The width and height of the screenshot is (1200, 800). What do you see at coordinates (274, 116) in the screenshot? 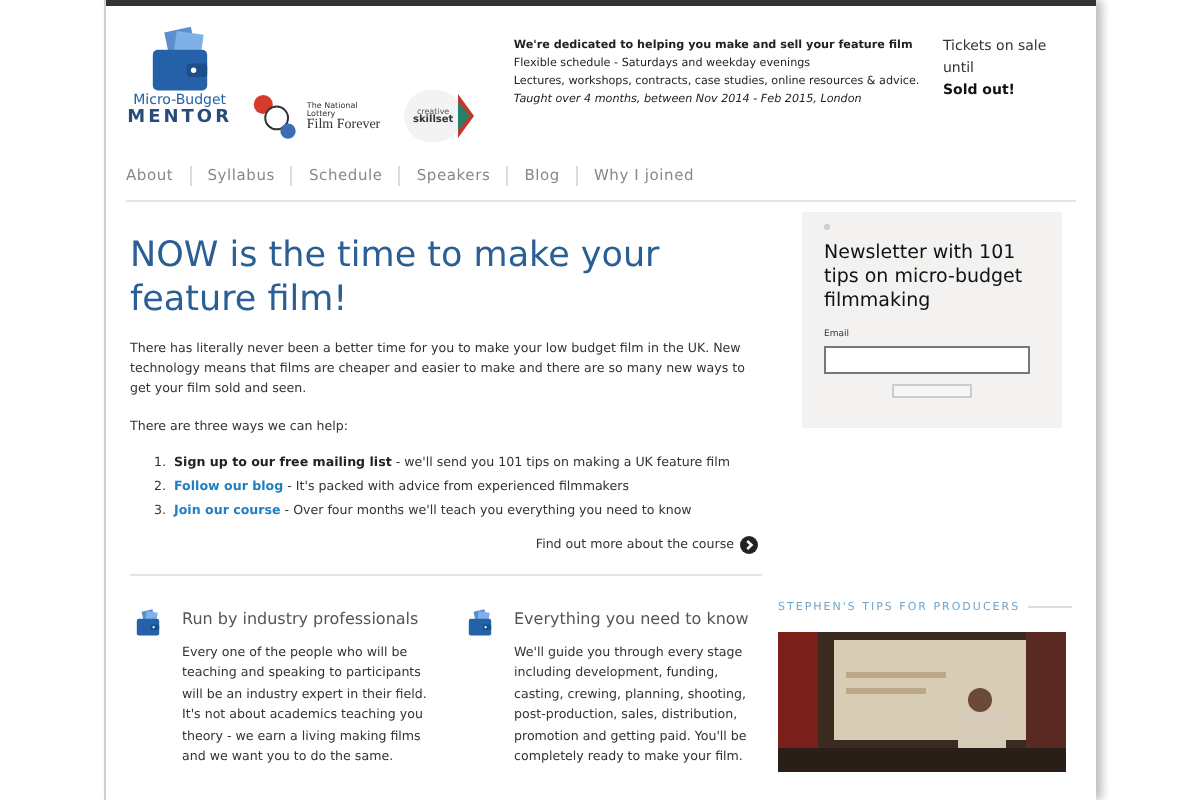
I see `circles-logo-icon` at bounding box center [274, 116].